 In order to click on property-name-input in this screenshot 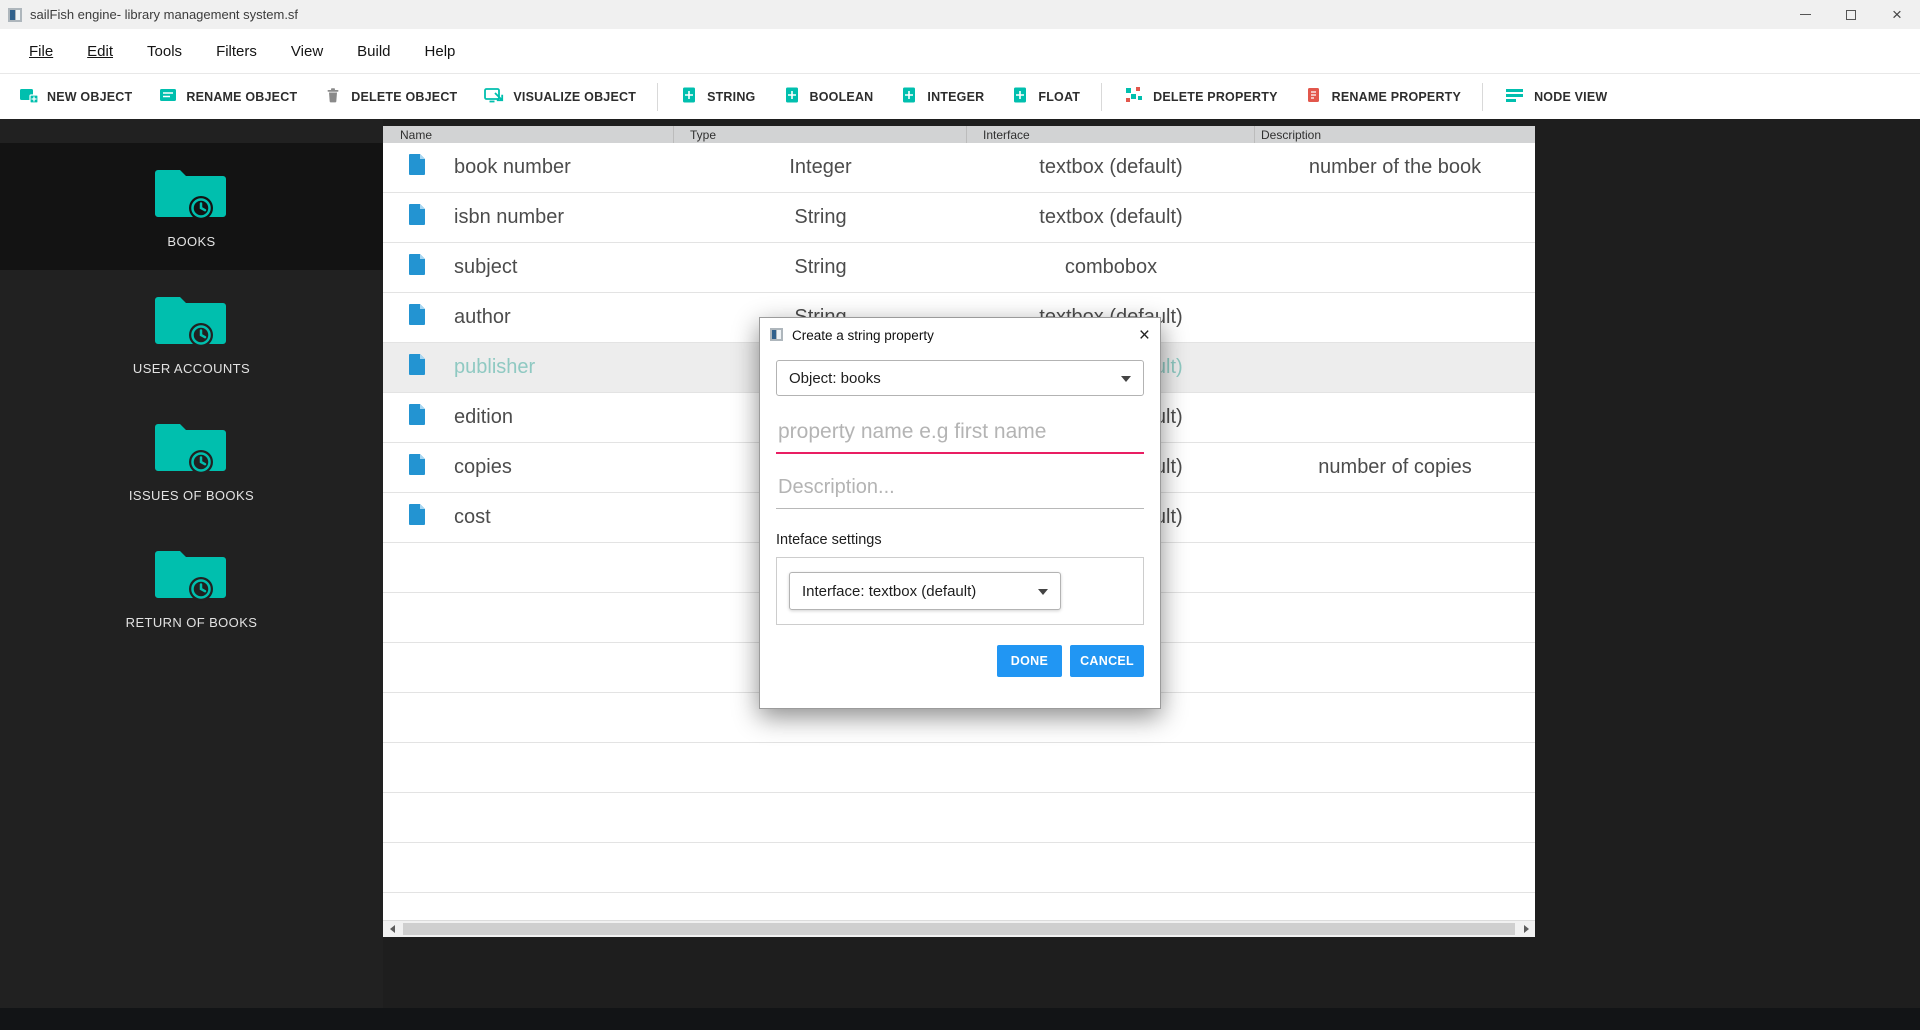, I will do `click(960, 431)`.